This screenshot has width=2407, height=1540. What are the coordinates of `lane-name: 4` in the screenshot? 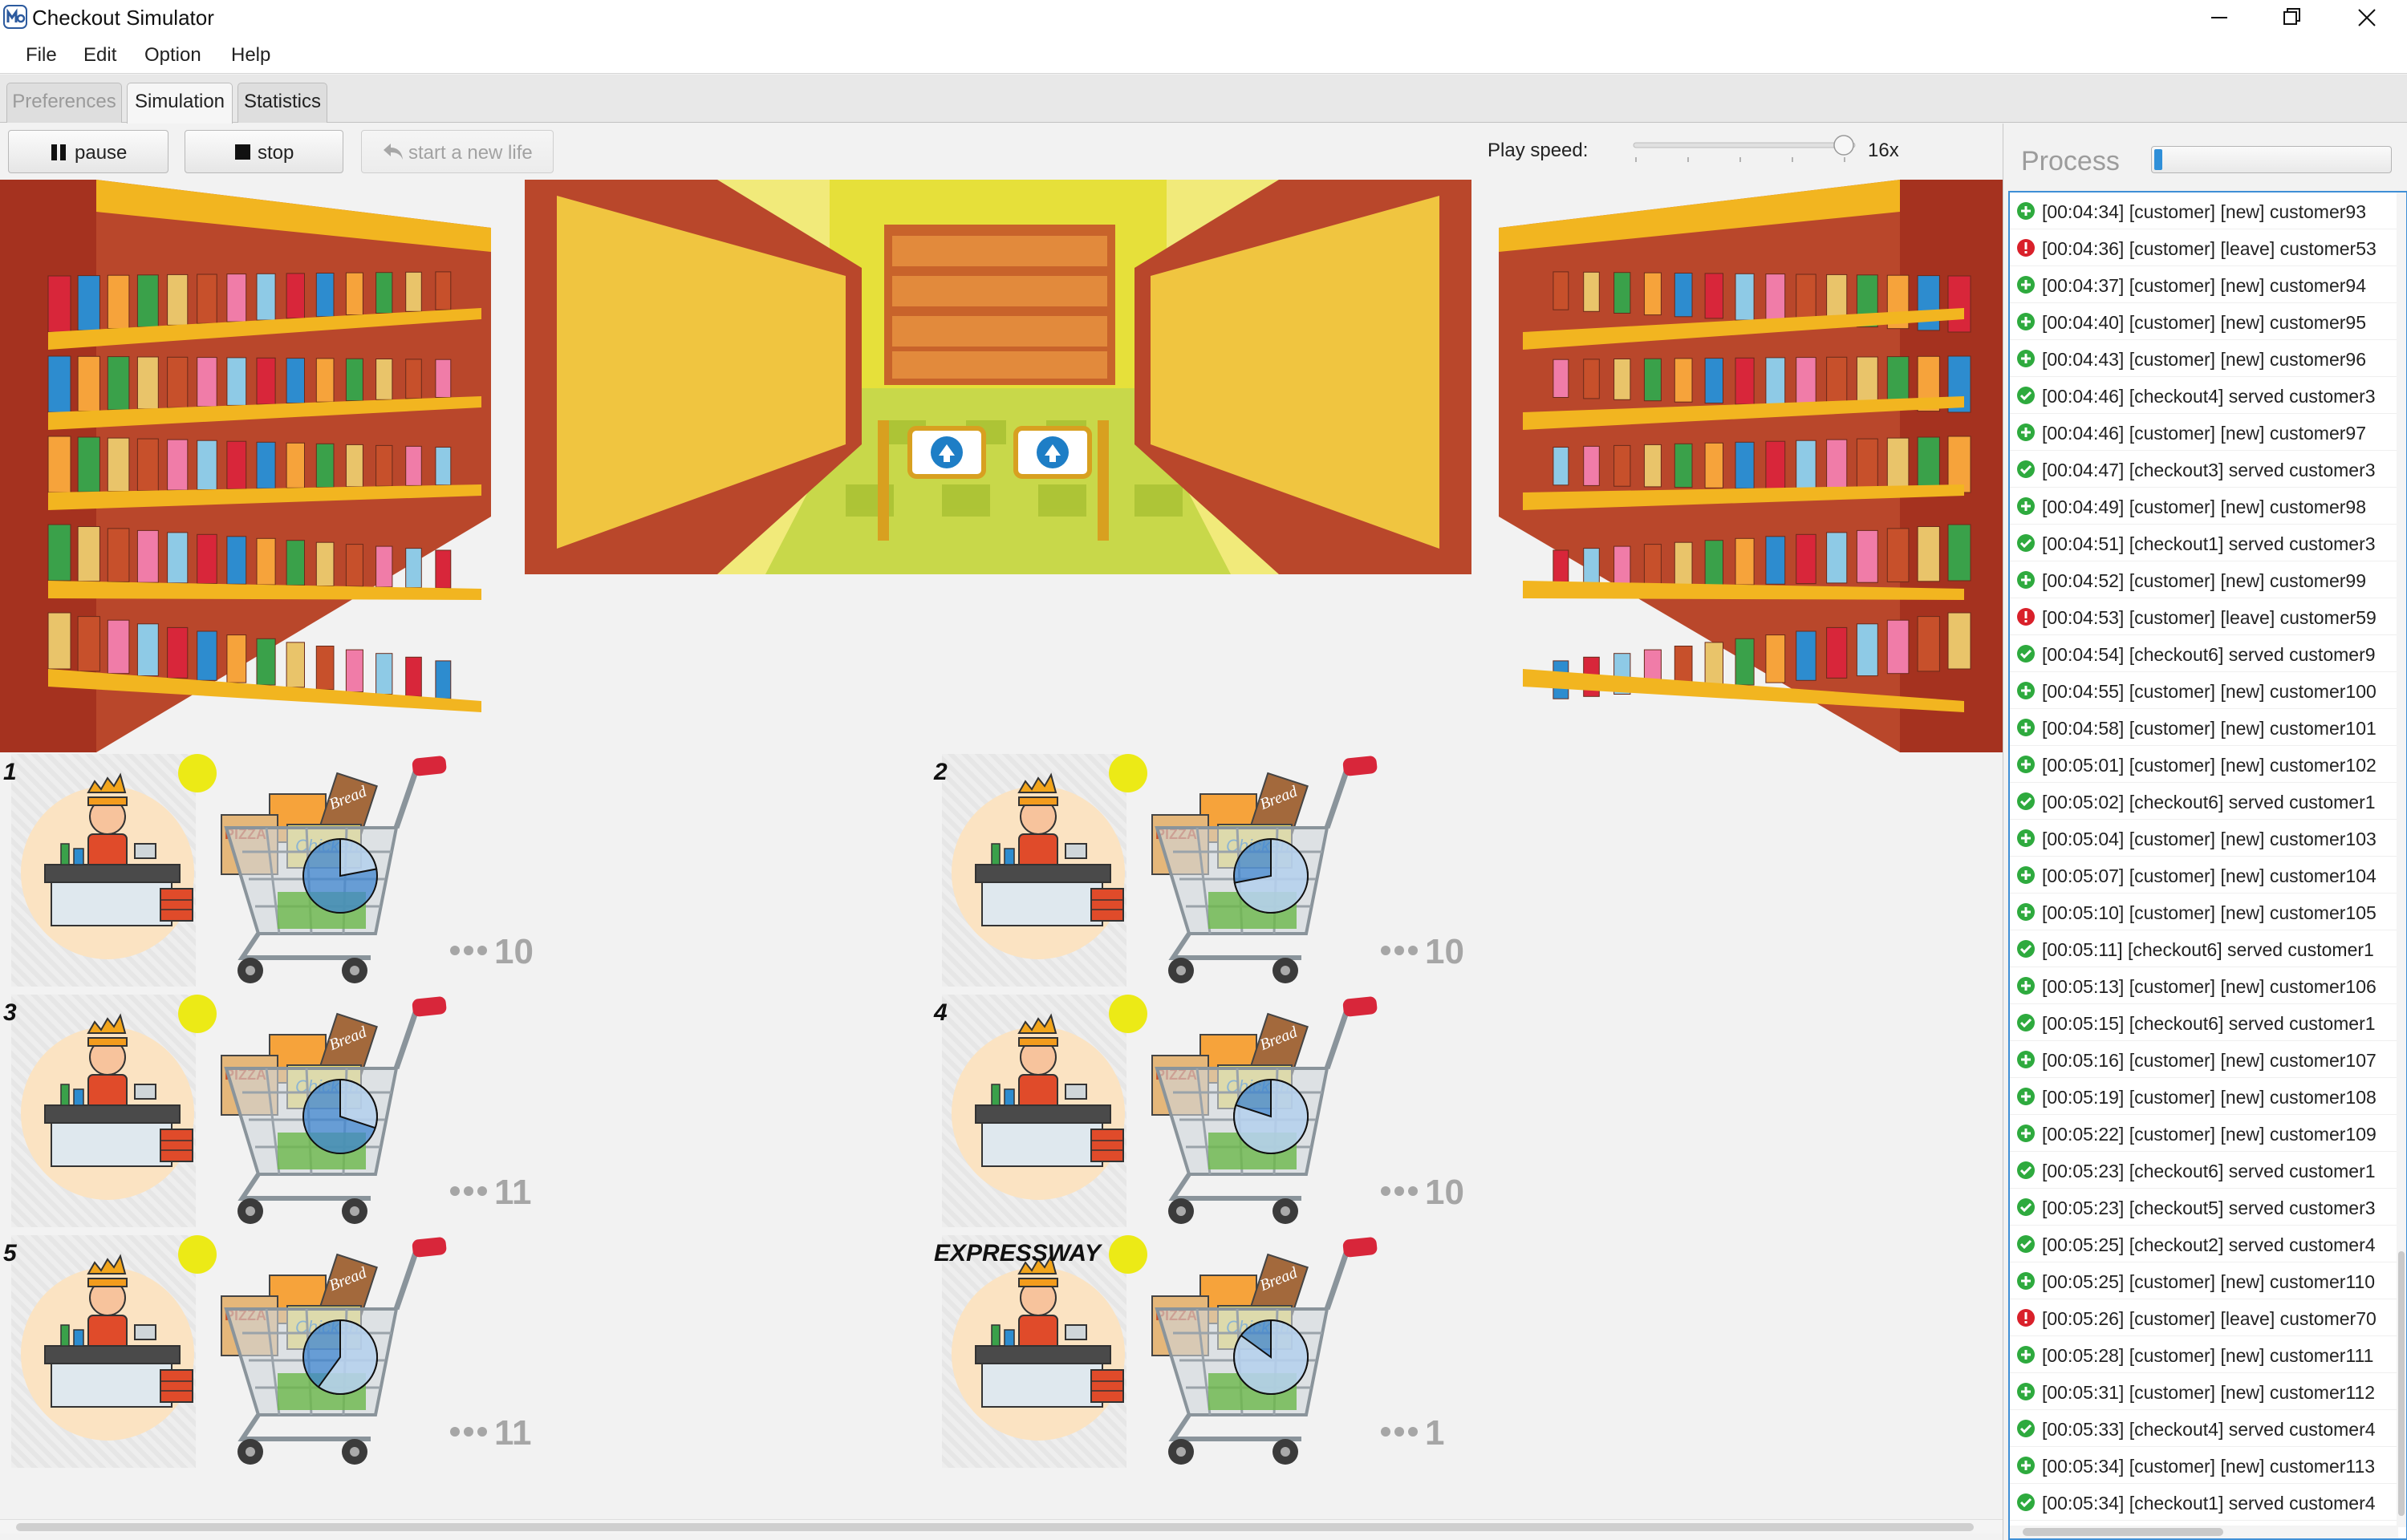 It's located at (941, 1012).